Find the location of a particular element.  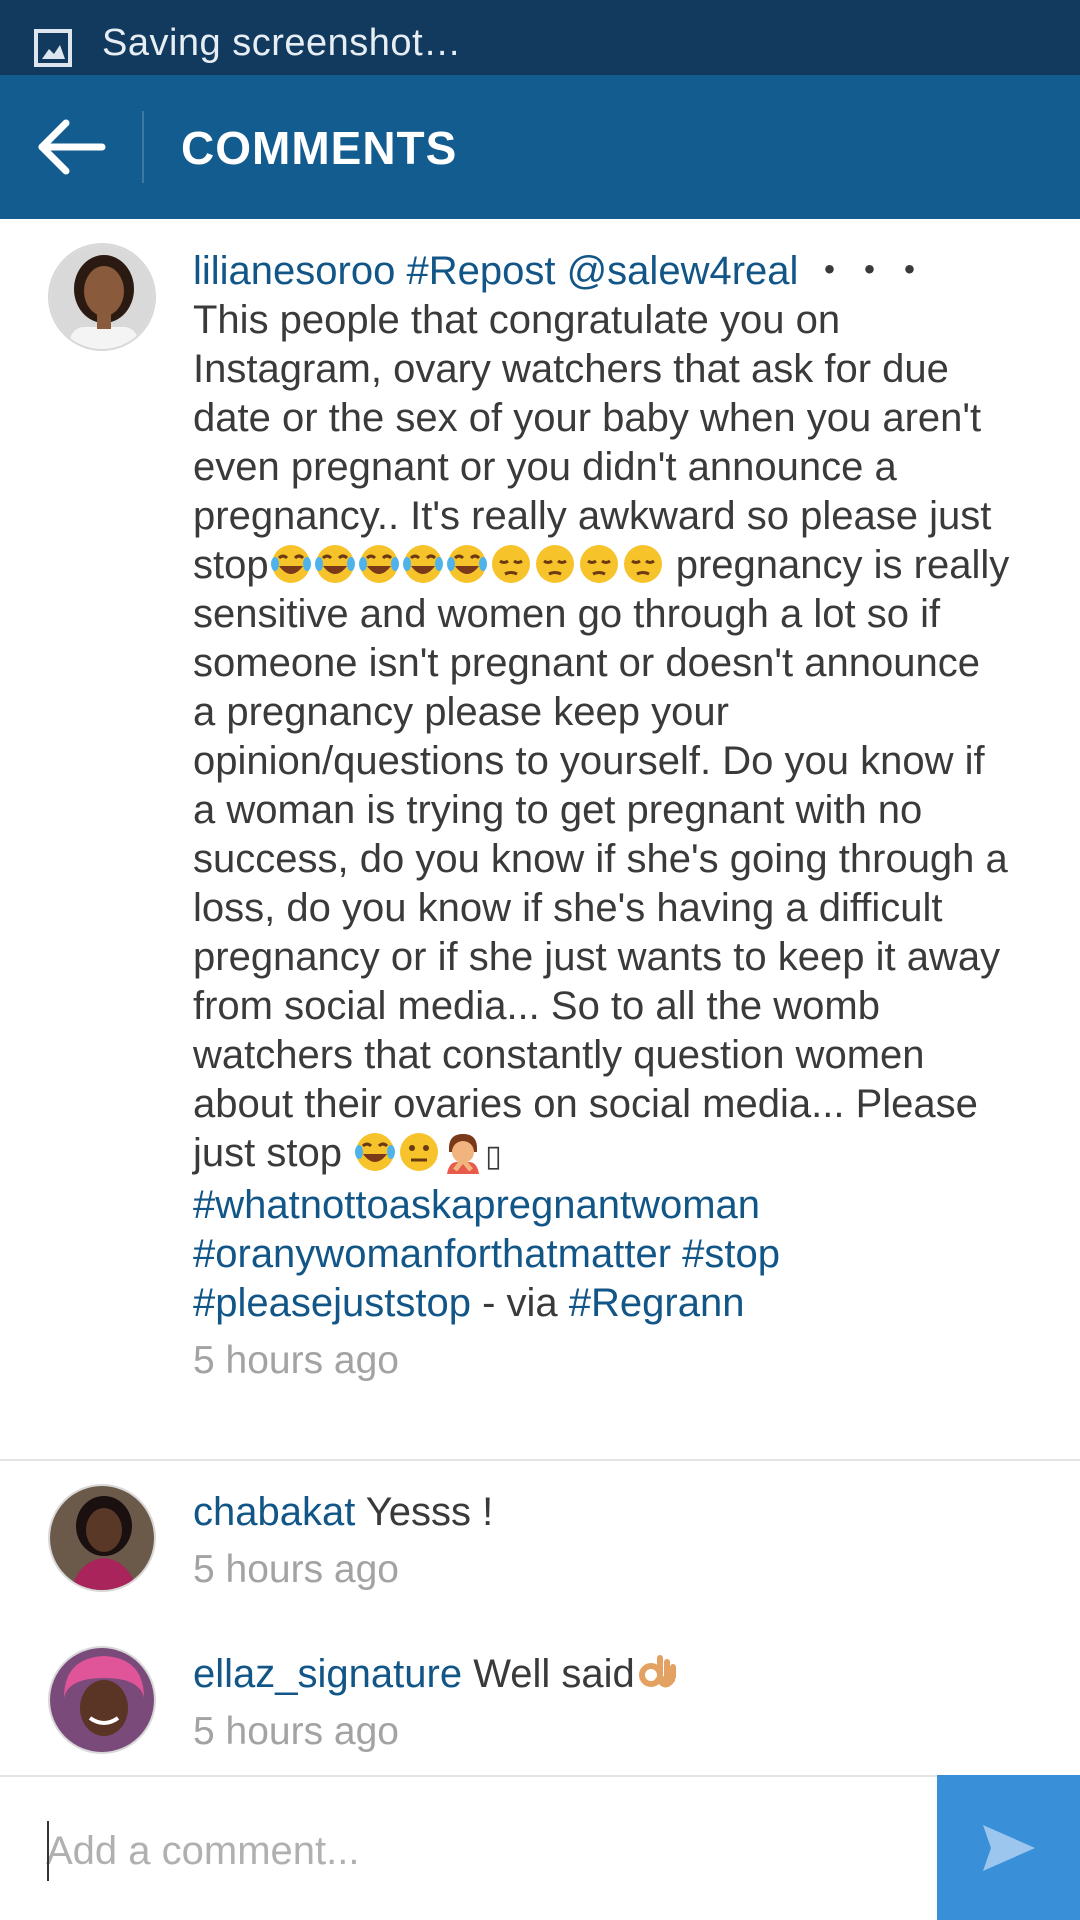

placeholder-glyph: ▯ is located at coordinates (493, 1156).